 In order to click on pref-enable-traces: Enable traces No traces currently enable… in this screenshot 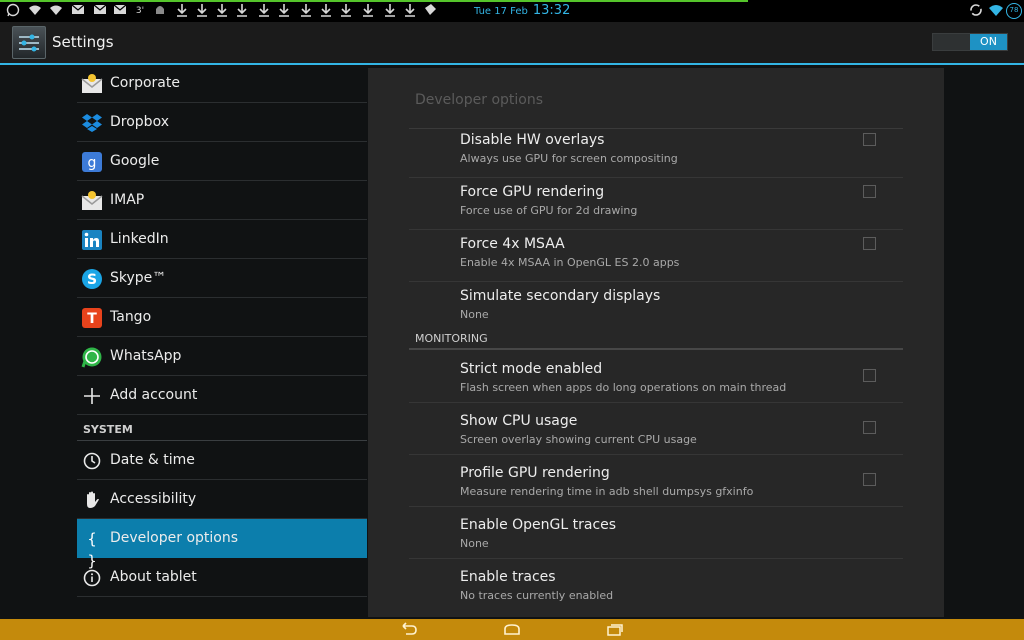, I will do `click(656, 585)`.